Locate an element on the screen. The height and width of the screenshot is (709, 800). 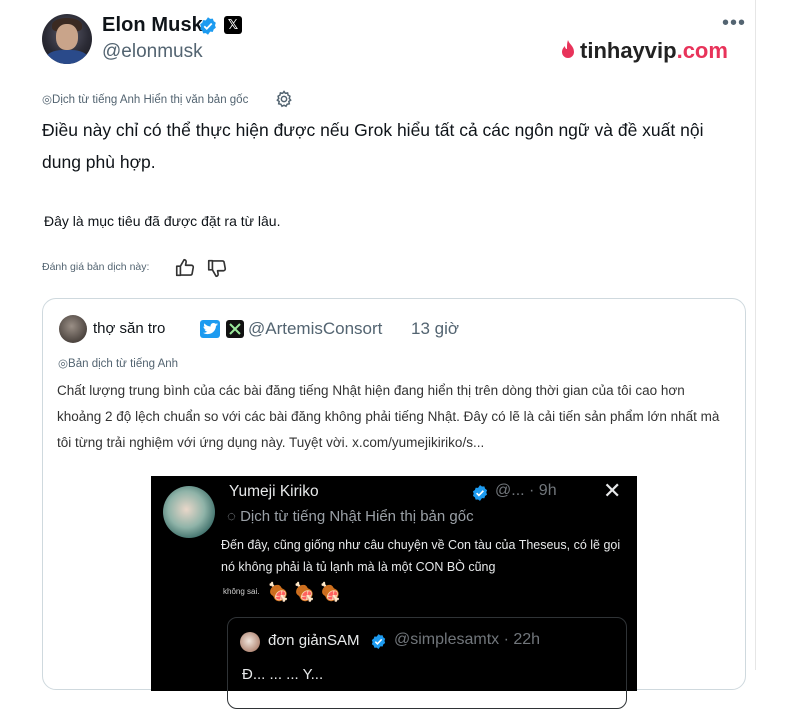
author-avatar is located at coordinates (67, 39).